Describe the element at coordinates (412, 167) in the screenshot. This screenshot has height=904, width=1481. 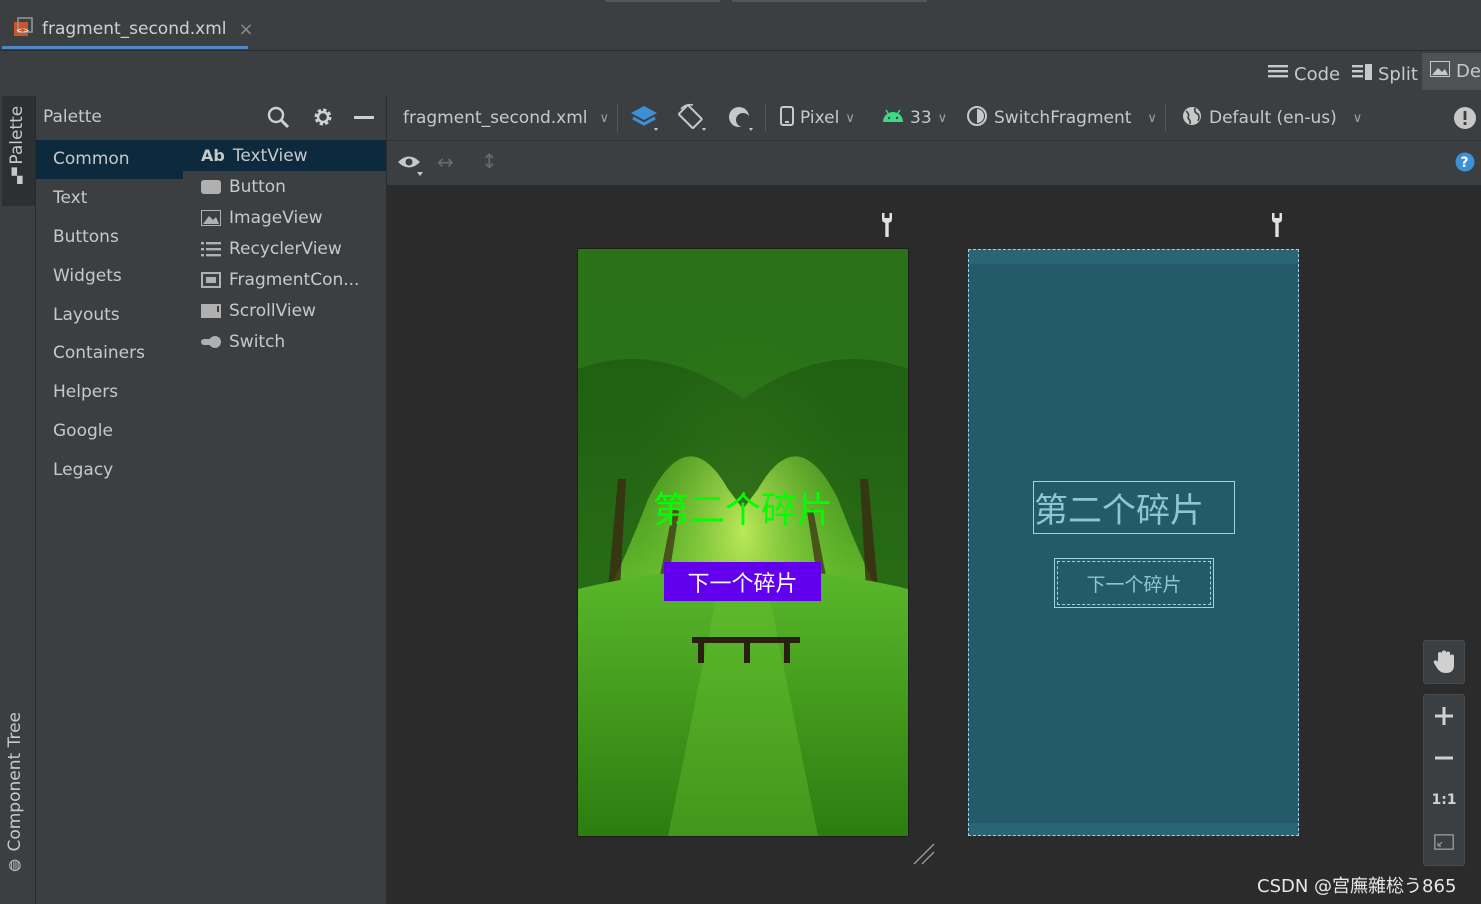
I see `eye-icon` at that location.